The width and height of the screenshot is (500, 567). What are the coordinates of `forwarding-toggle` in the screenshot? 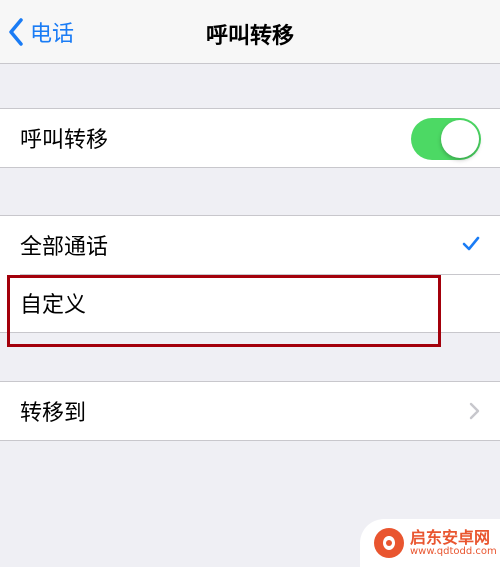 It's located at (446, 139).